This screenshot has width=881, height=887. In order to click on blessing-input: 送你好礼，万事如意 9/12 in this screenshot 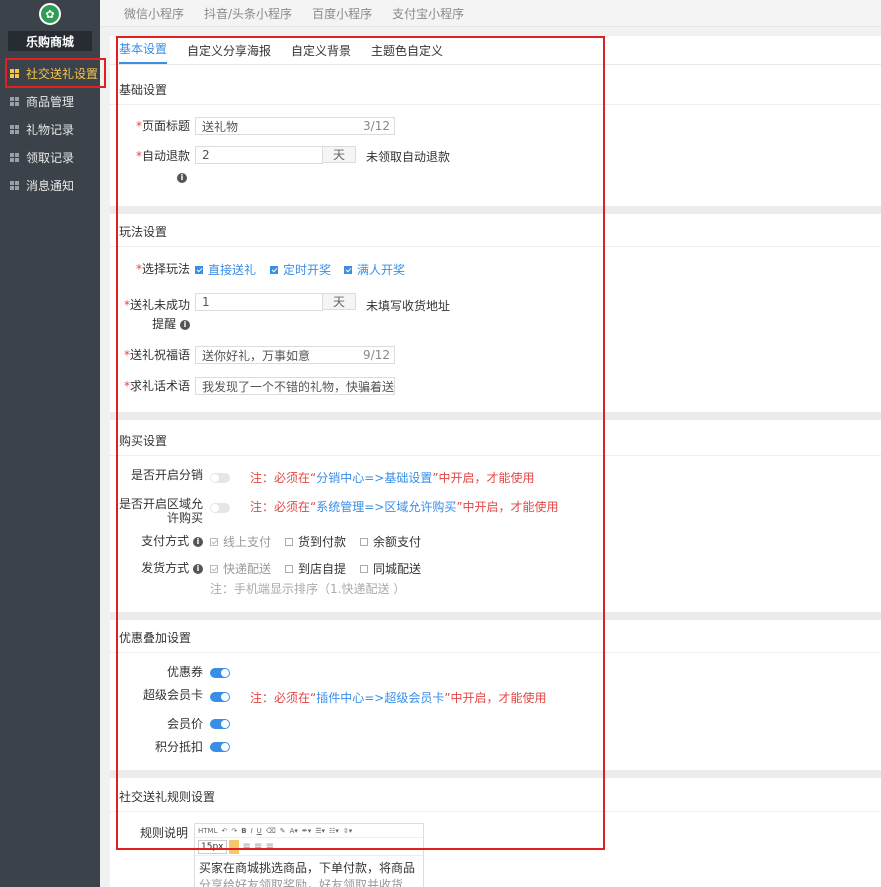, I will do `click(295, 355)`.